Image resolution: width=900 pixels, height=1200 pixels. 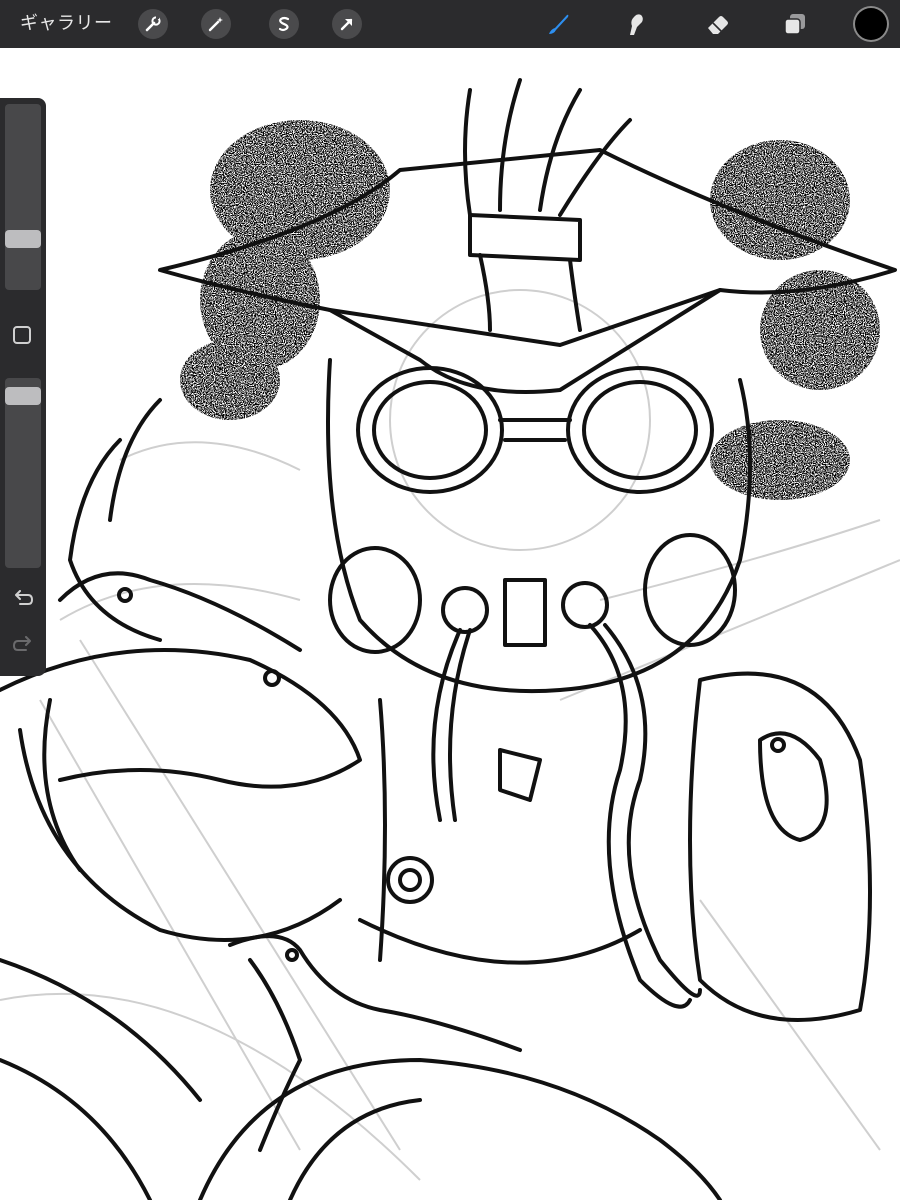 I want to click on selection-button, so click(x=284, y=24).